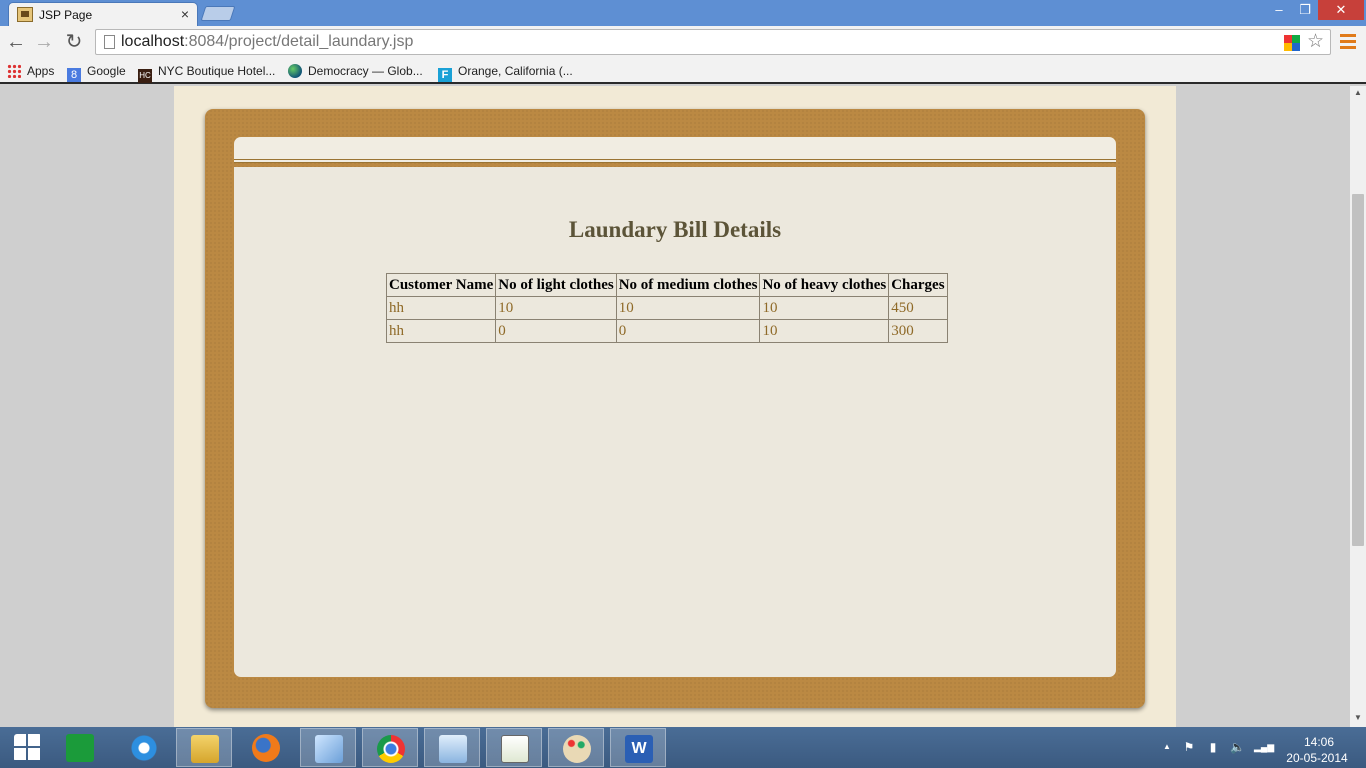  I want to click on extension-icon, so click(1292, 43).